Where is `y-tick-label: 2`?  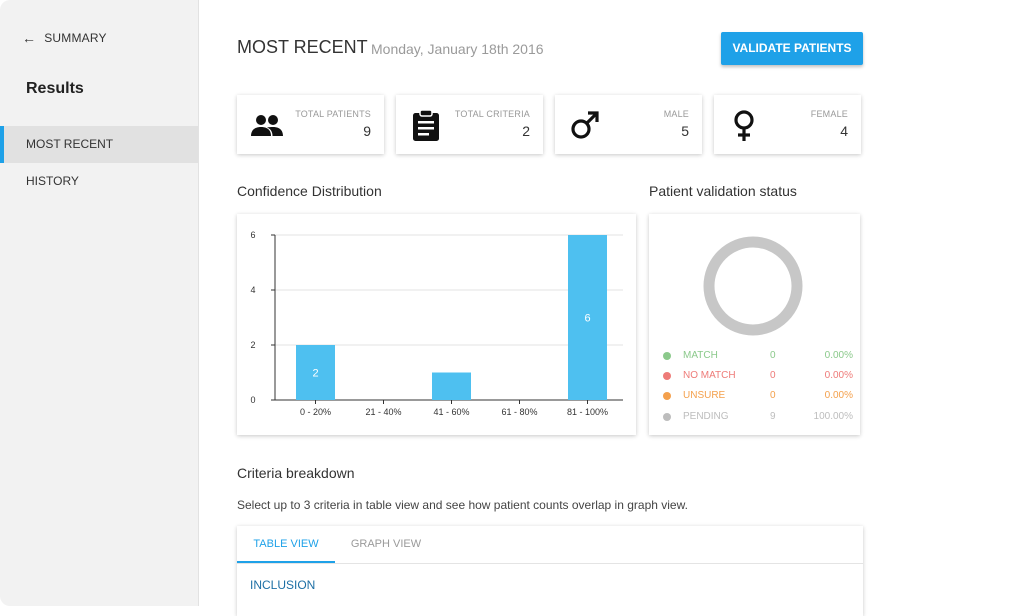
y-tick-label: 2 is located at coordinates (252, 345).